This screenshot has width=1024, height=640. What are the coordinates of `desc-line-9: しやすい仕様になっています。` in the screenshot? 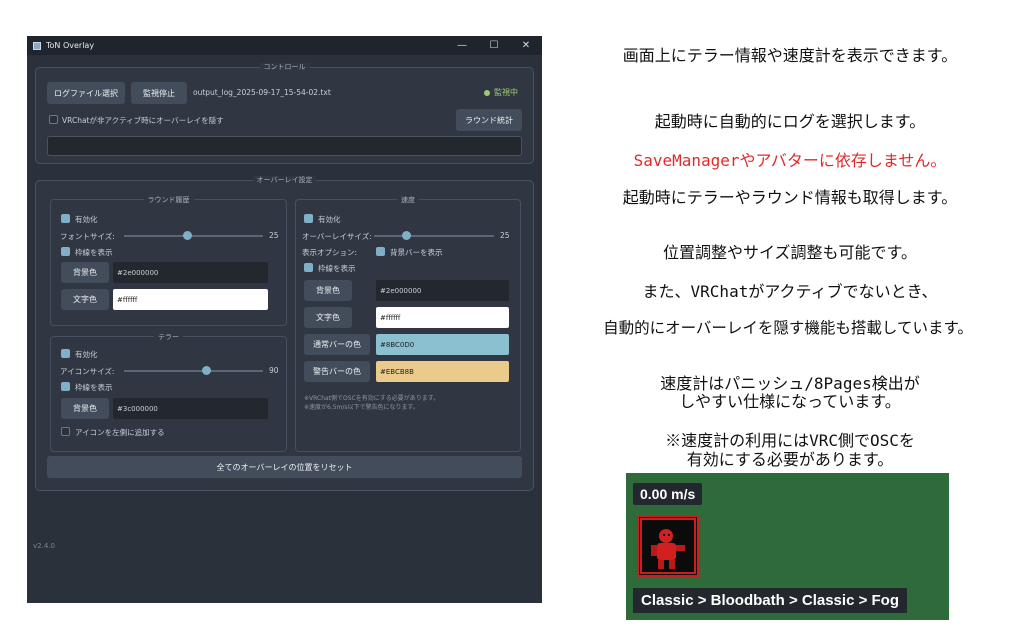 It's located at (790, 401).